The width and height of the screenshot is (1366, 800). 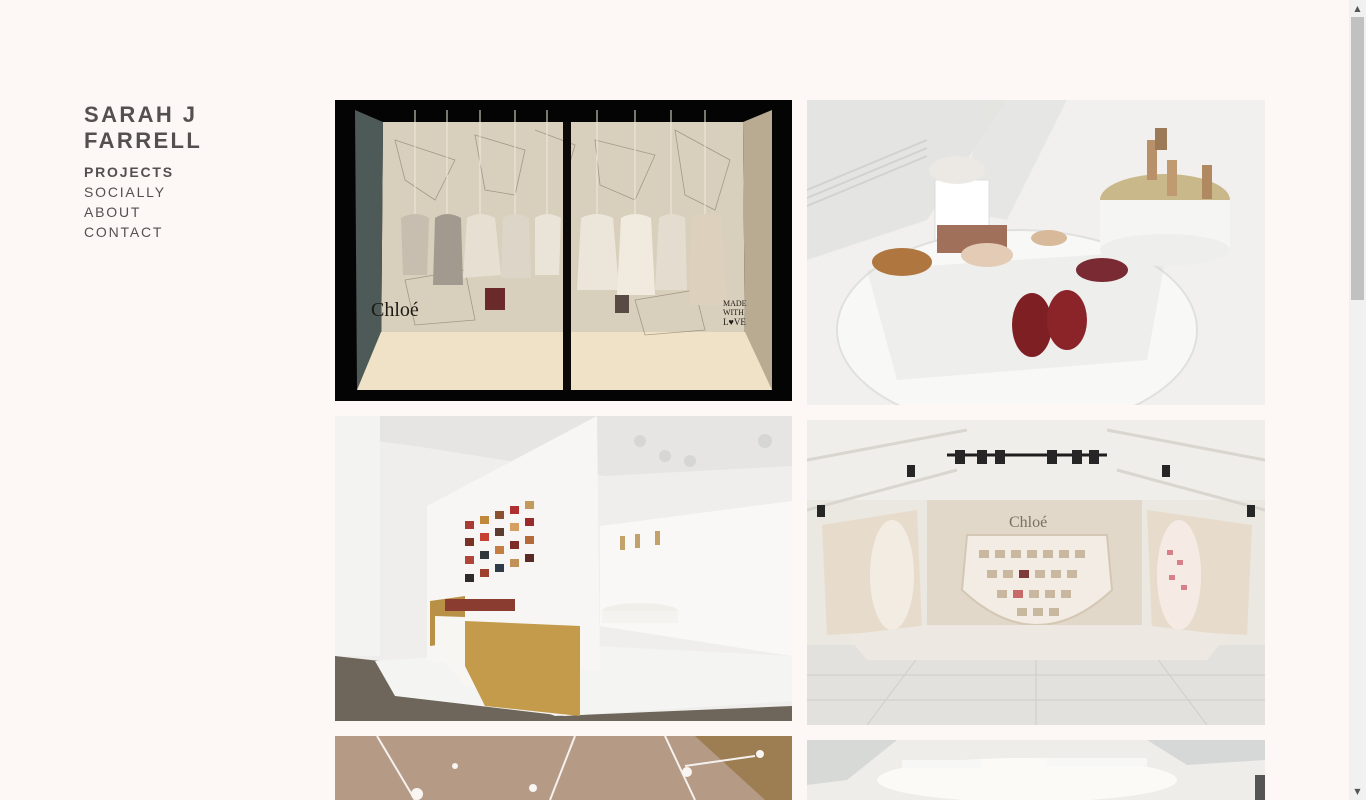 What do you see at coordinates (735, 303) in the screenshot?
I see `made-text: MADE` at bounding box center [735, 303].